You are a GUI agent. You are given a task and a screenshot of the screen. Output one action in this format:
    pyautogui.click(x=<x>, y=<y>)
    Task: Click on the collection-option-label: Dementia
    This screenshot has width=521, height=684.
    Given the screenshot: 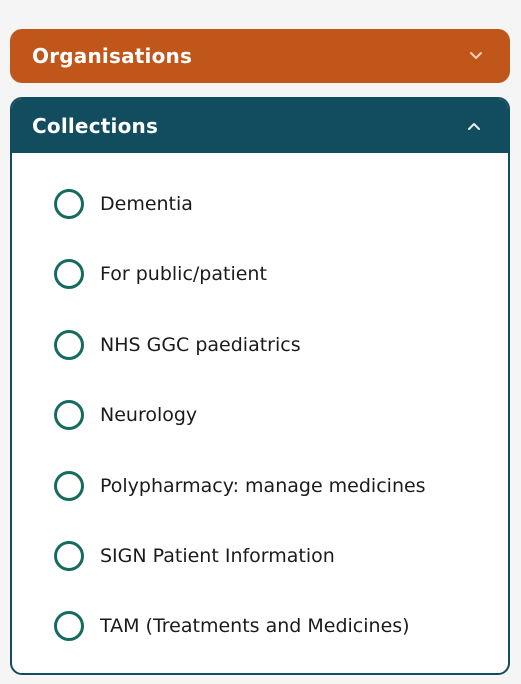 What is the action you would take?
    pyautogui.click(x=146, y=204)
    